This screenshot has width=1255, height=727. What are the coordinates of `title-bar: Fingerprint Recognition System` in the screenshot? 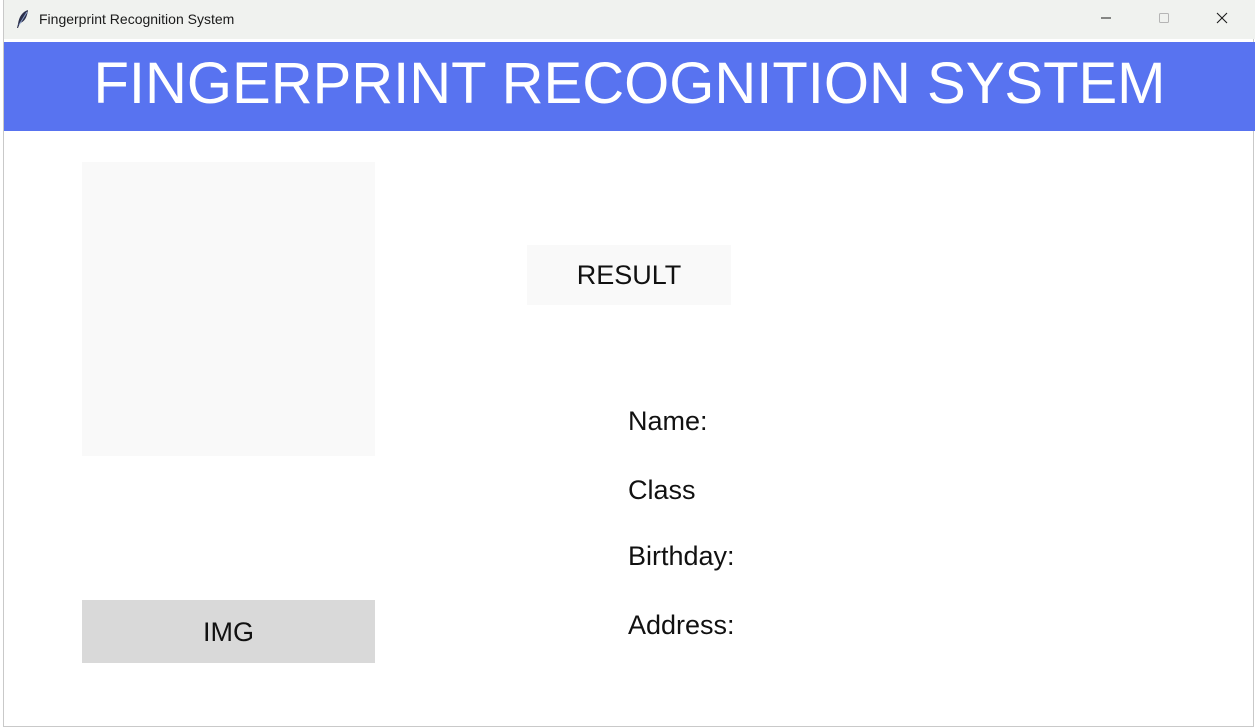 It's located at (629, 19).